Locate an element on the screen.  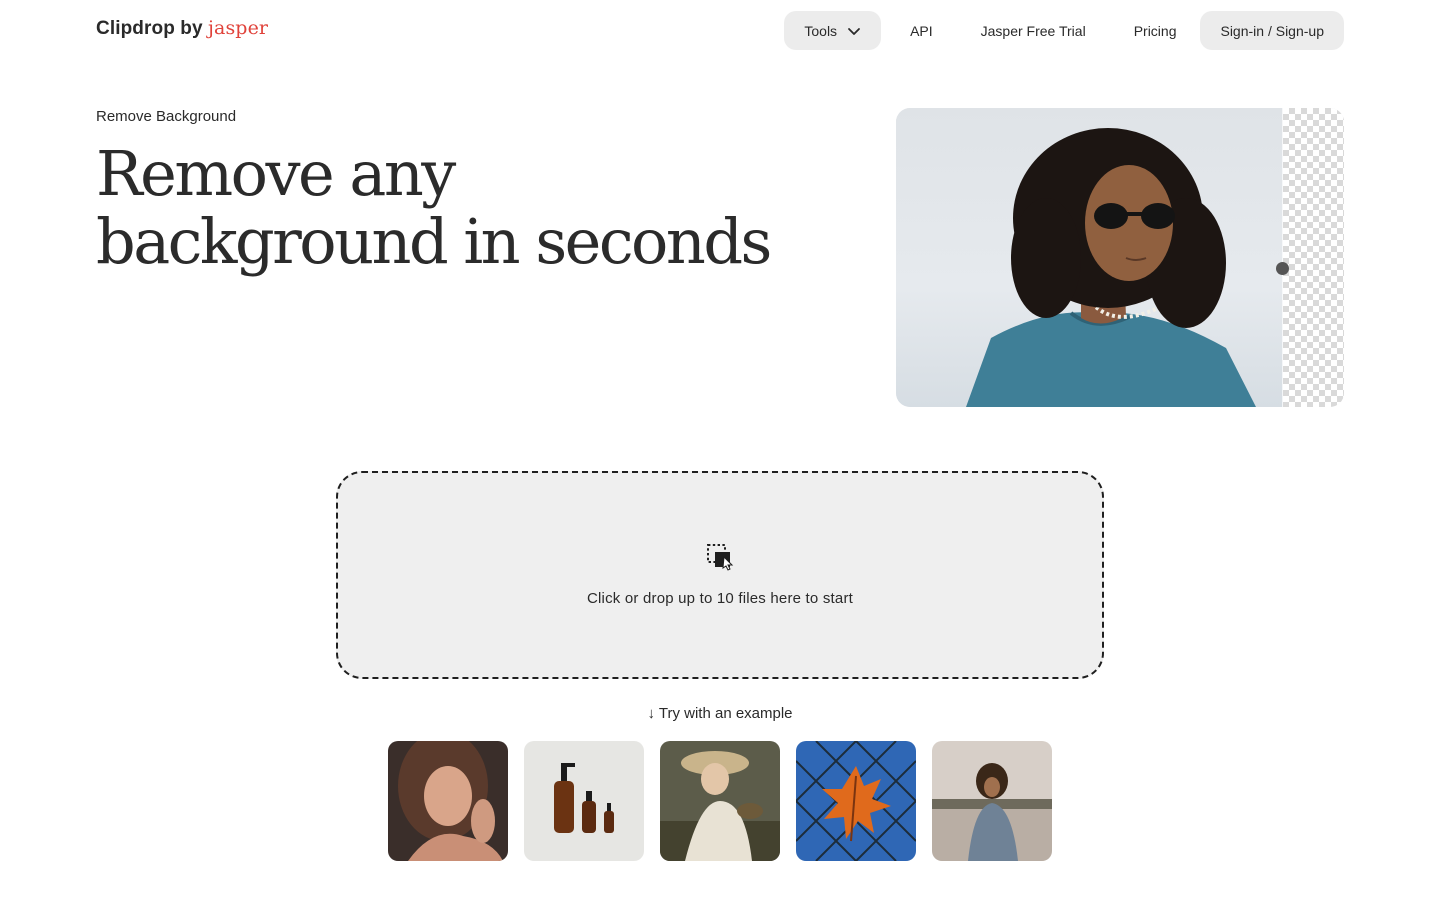
signin-button: Sign-in / Sign-up is located at coordinates (1272, 30).